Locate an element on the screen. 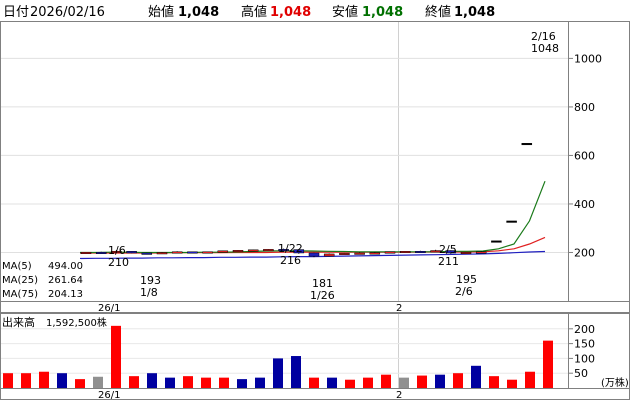 The height and width of the screenshot is (400, 631). annotation-value-7: 1048 is located at coordinates (545, 48).